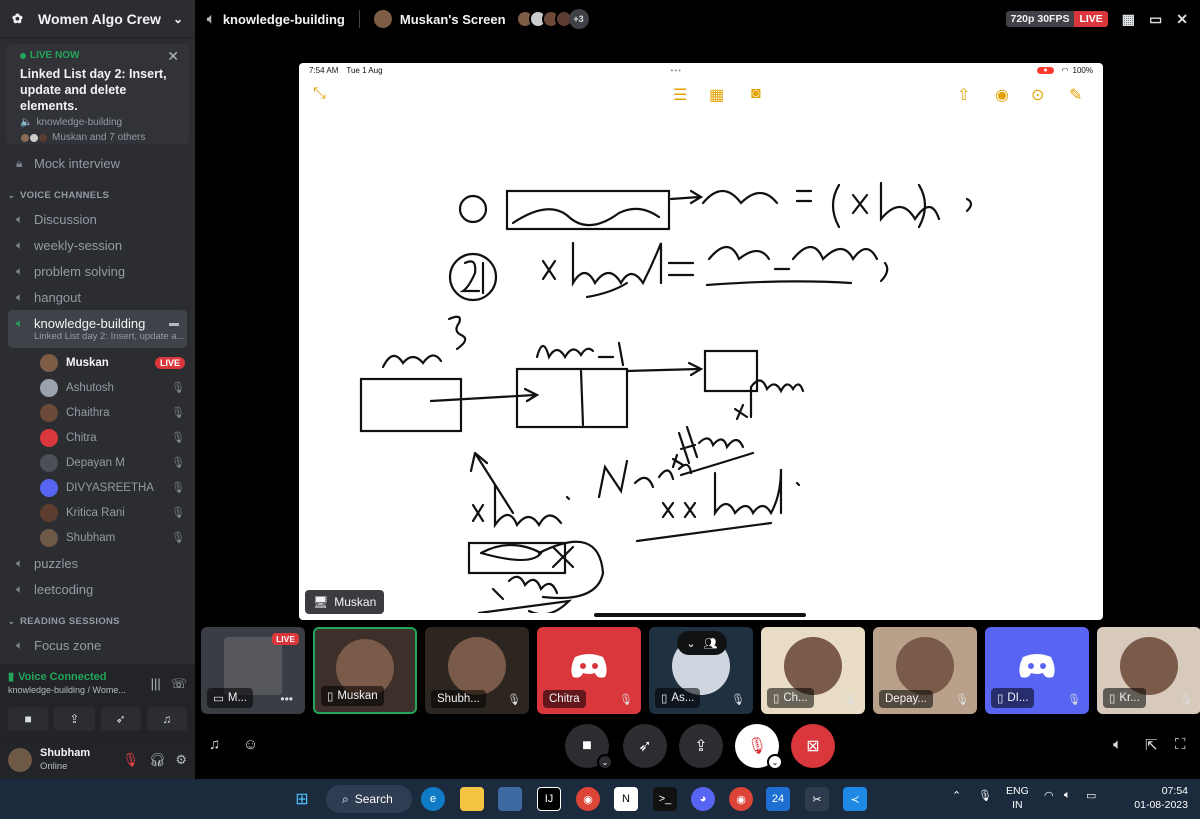  What do you see at coordinates (112, 462) in the screenshot?
I see `voice-member: Depayan M 🎙︎` at bounding box center [112, 462].